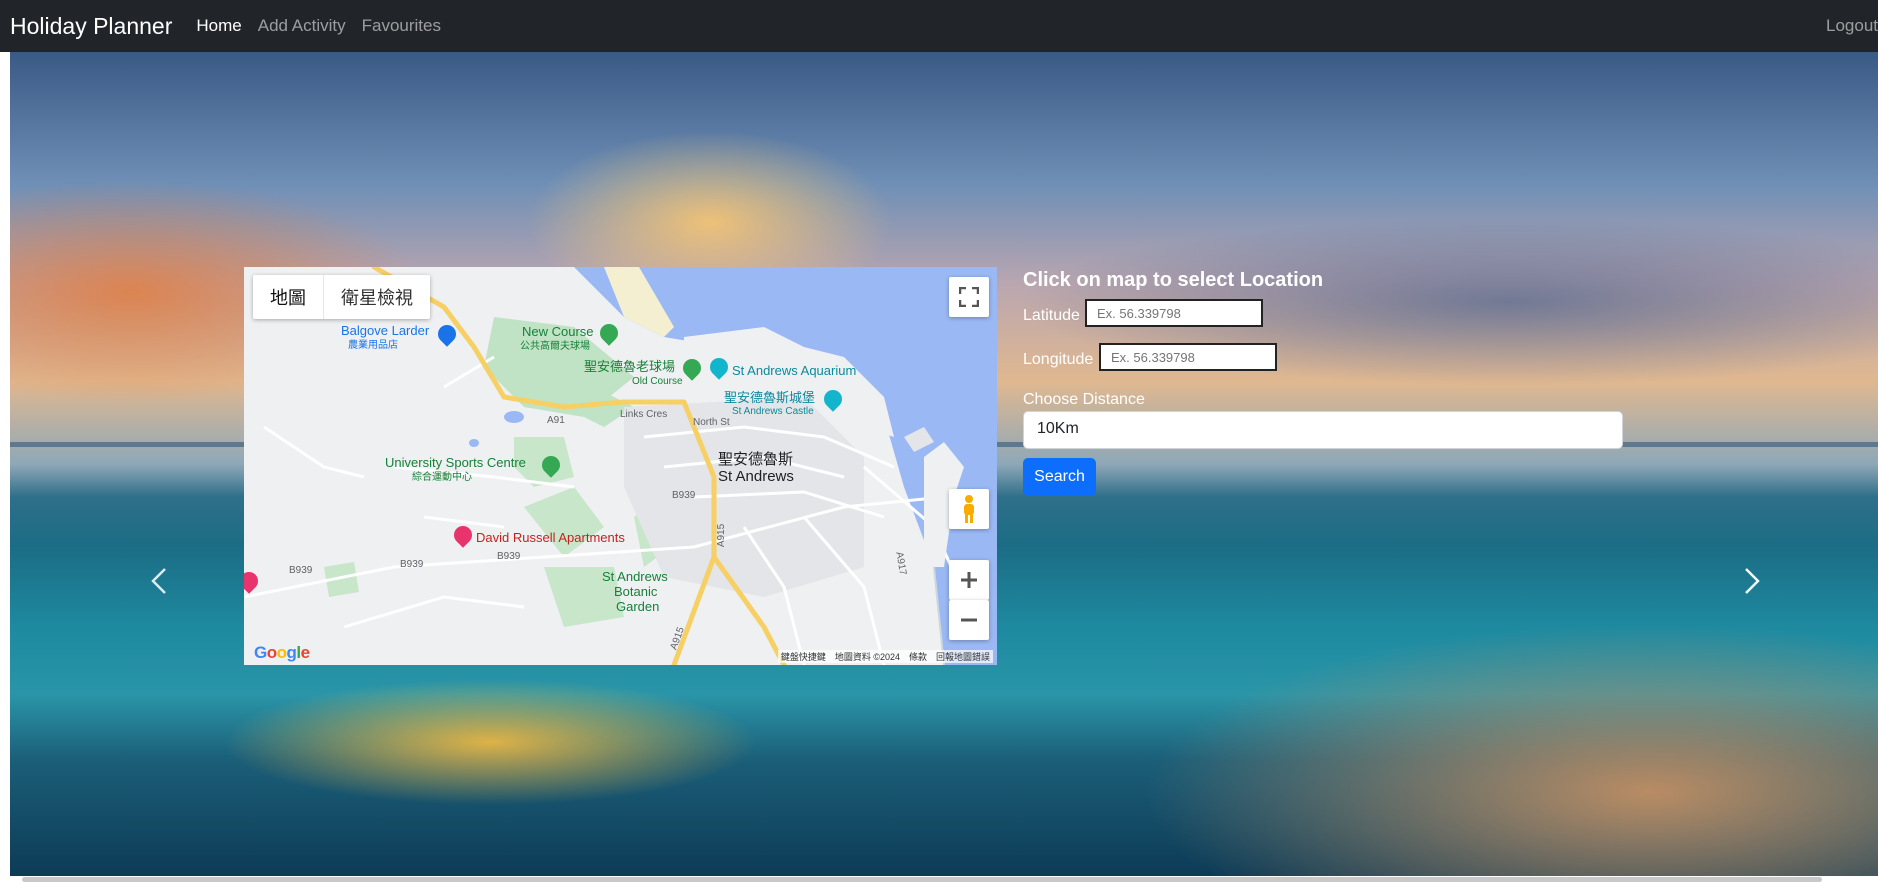 Image resolution: width=1878 pixels, height=882 pixels. What do you see at coordinates (1188, 357) in the screenshot?
I see `longitude-input` at bounding box center [1188, 357].